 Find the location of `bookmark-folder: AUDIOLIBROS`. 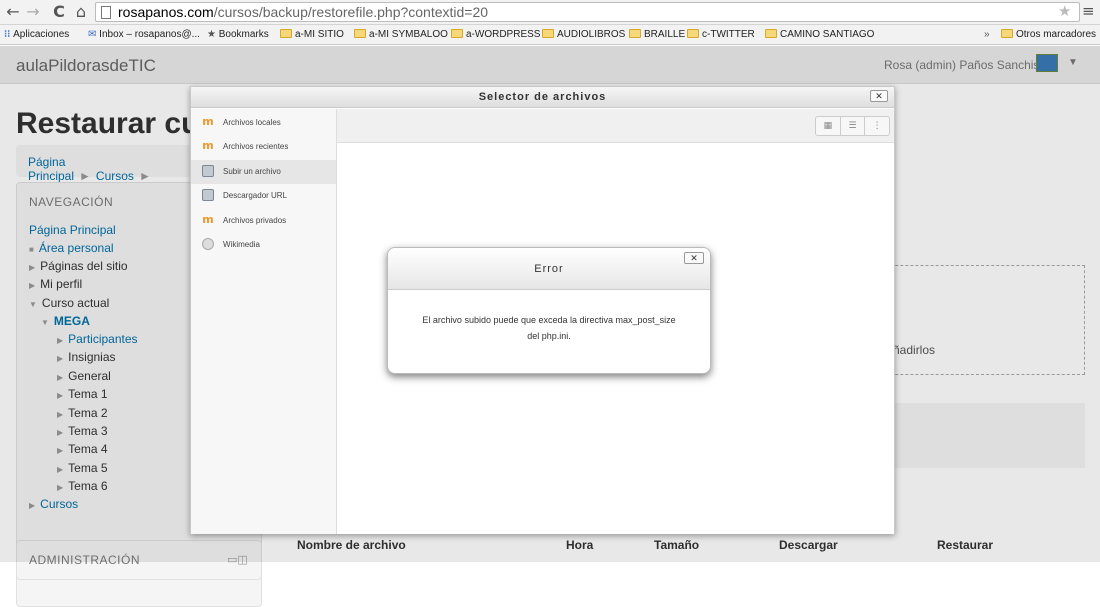

bookmark-folder: AUDIOLIBROS is located at coordinates (583, 34).